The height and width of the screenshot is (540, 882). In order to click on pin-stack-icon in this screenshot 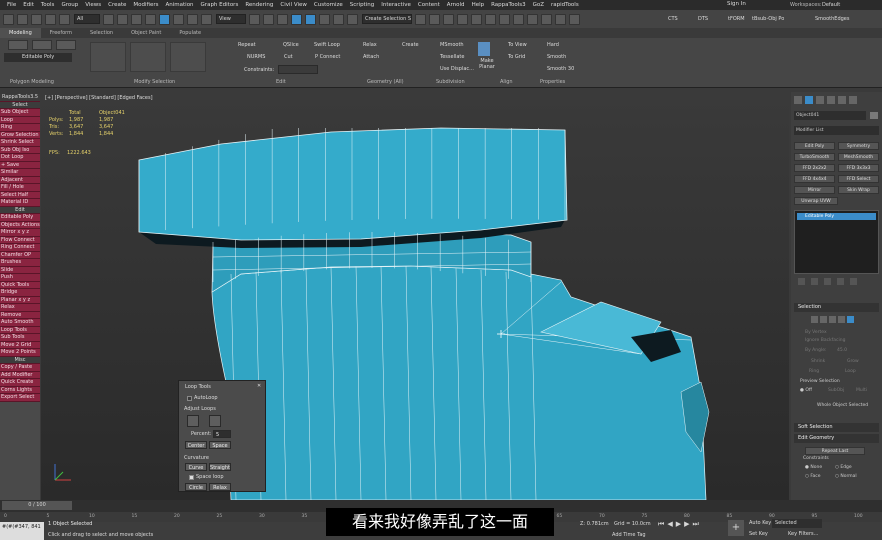, I will do `click(801, 281)`.